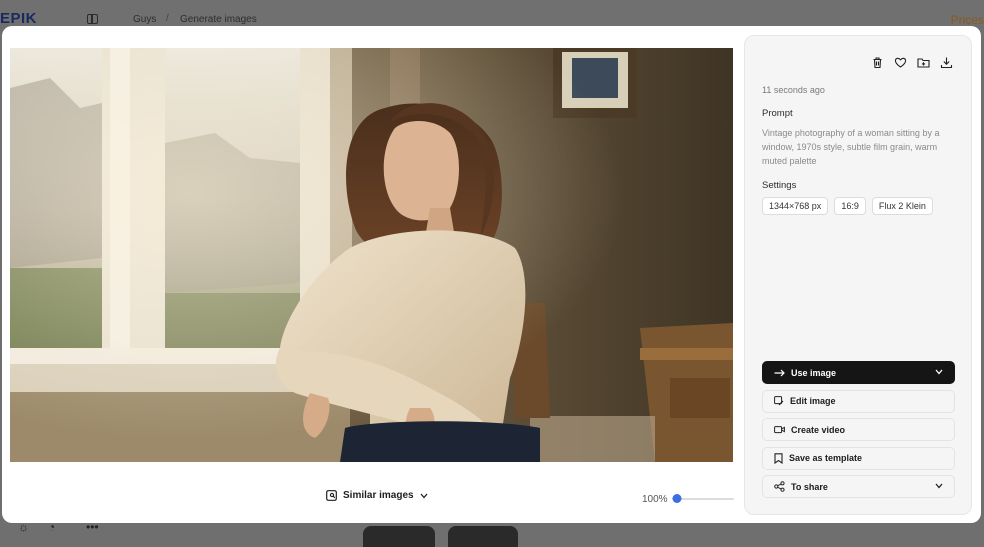  What do you see at coordinates (923, 62) in the screenshot?
I see `folder-add-icon` at bounding box center [923, 62].